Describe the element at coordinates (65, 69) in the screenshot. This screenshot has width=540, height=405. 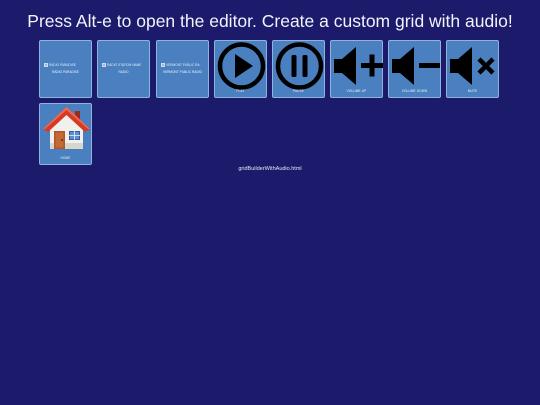
I see `tile-radio-paradise: Radio Paradise Radio Paradise` at that location.